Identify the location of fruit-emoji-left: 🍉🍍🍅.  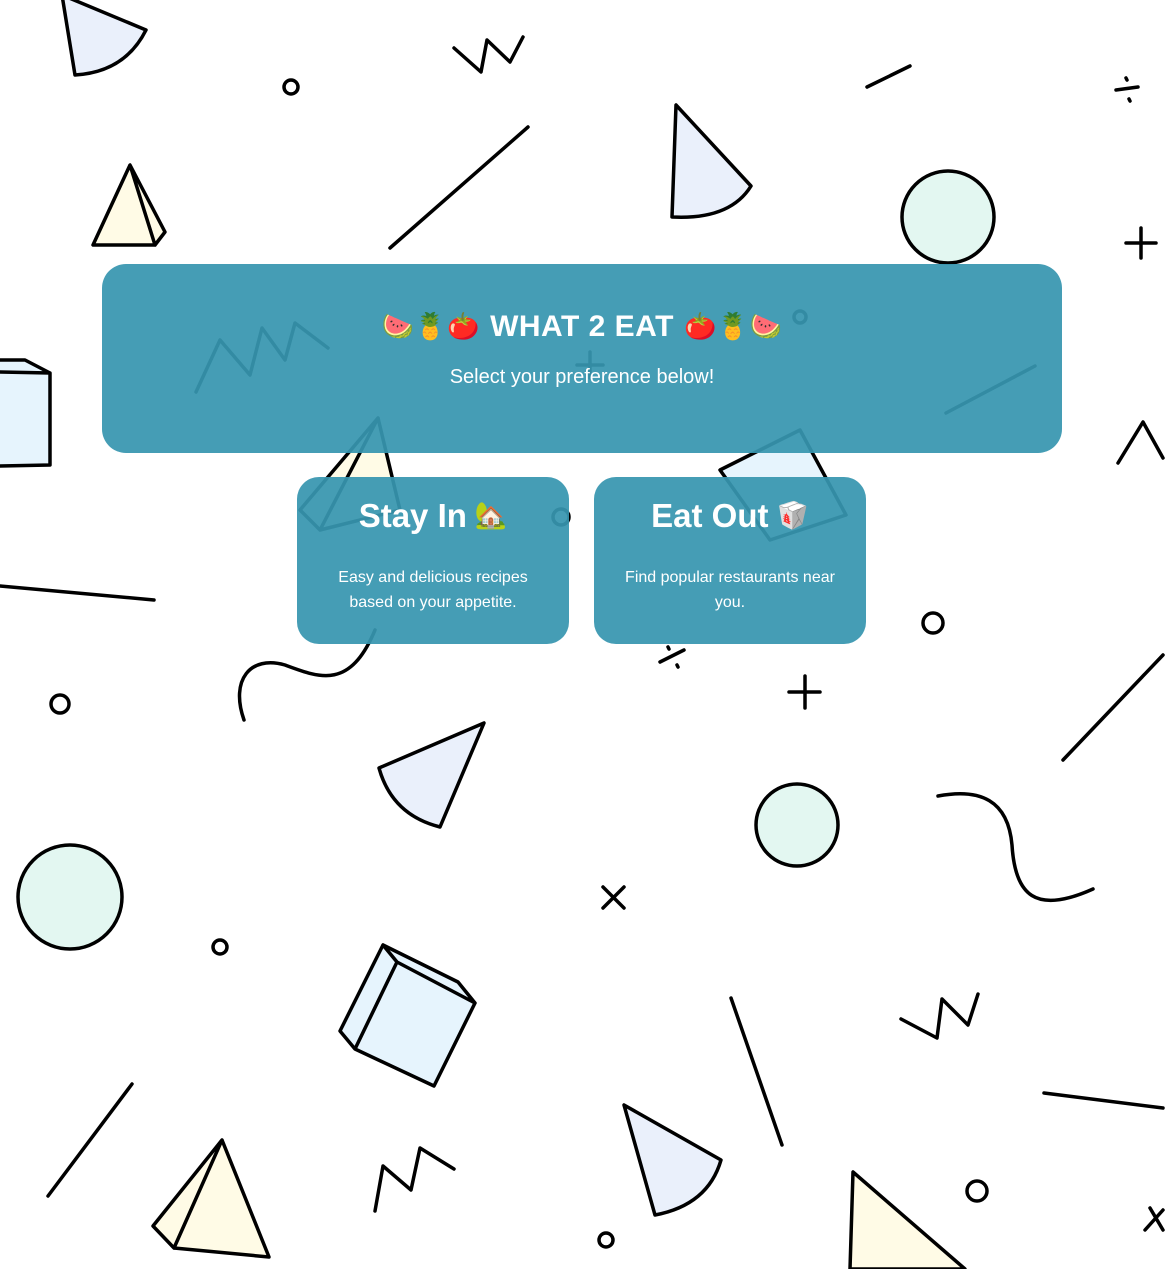
(431, 327).